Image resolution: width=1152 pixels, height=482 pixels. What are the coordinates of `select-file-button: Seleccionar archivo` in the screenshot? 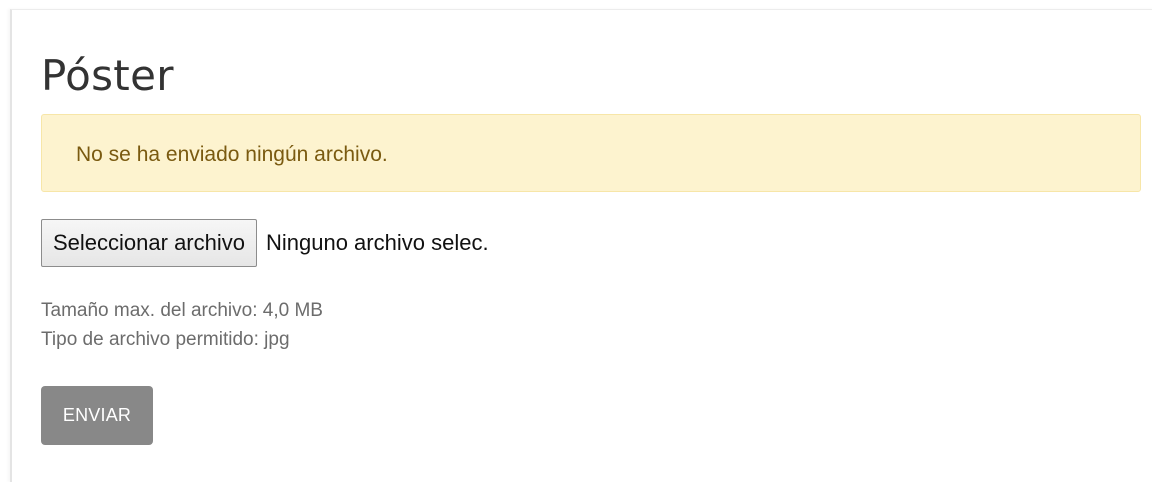 It's located at (149, 243).